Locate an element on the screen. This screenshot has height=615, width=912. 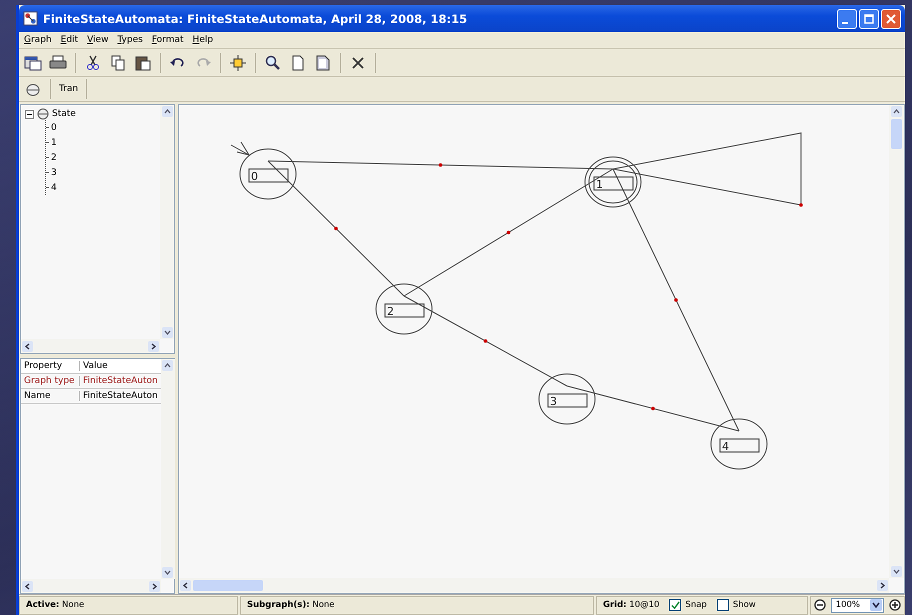
crosshair-icon is located at coordinates (238, 62).